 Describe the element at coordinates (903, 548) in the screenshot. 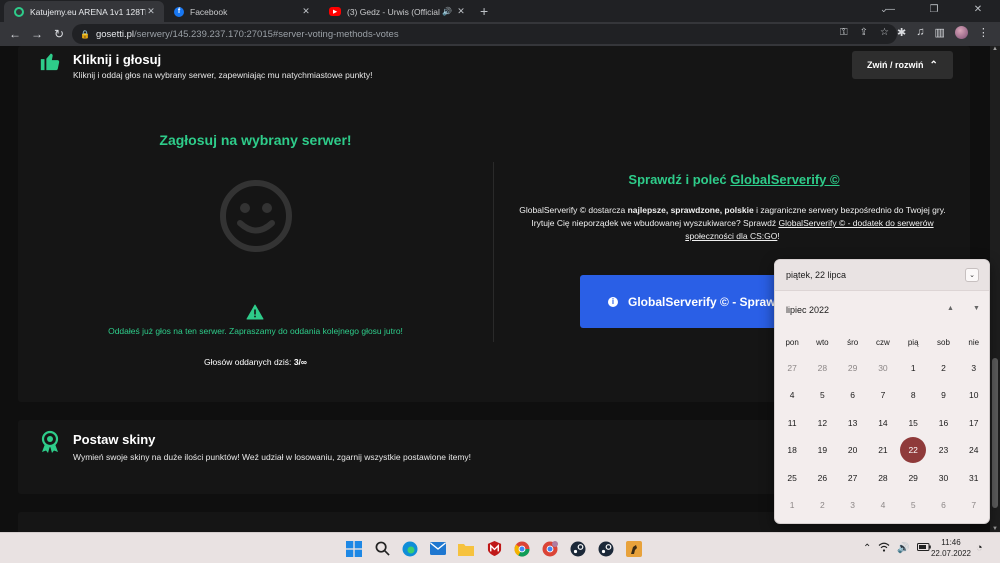

I see `volume-icon: 🔊` at that location.